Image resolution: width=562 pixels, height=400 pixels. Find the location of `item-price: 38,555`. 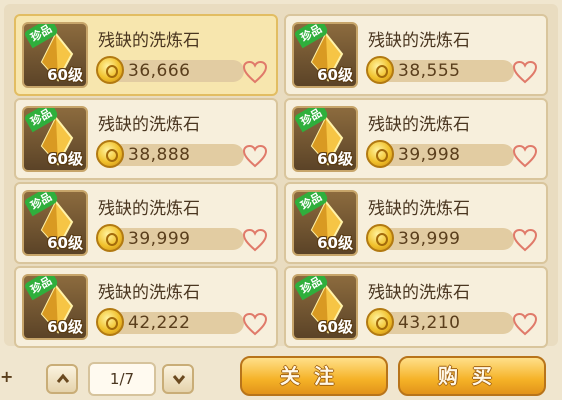

item-price: 38,555 is located at coordinates (429, 71).